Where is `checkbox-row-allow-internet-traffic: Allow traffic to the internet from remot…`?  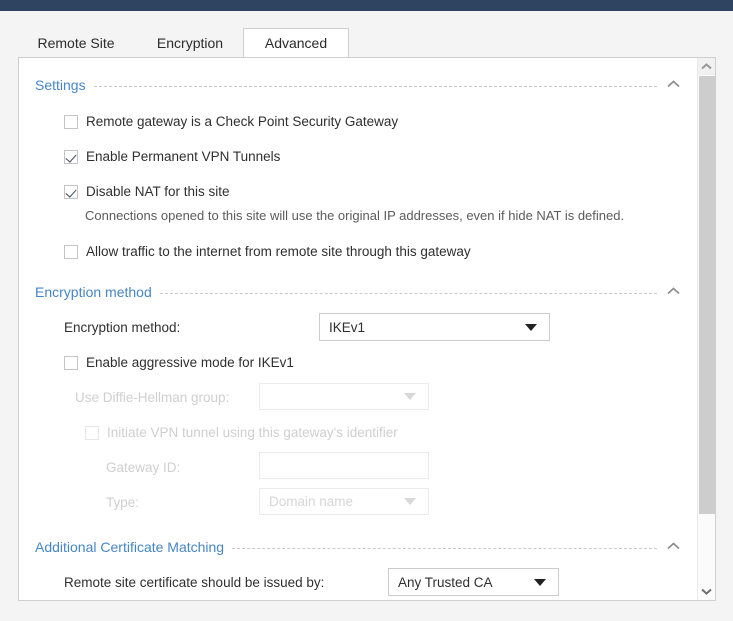
checkbox-row-allow-internet-traffic: Allow traffic to the internet from remot… is located at coordinates (267, 251).